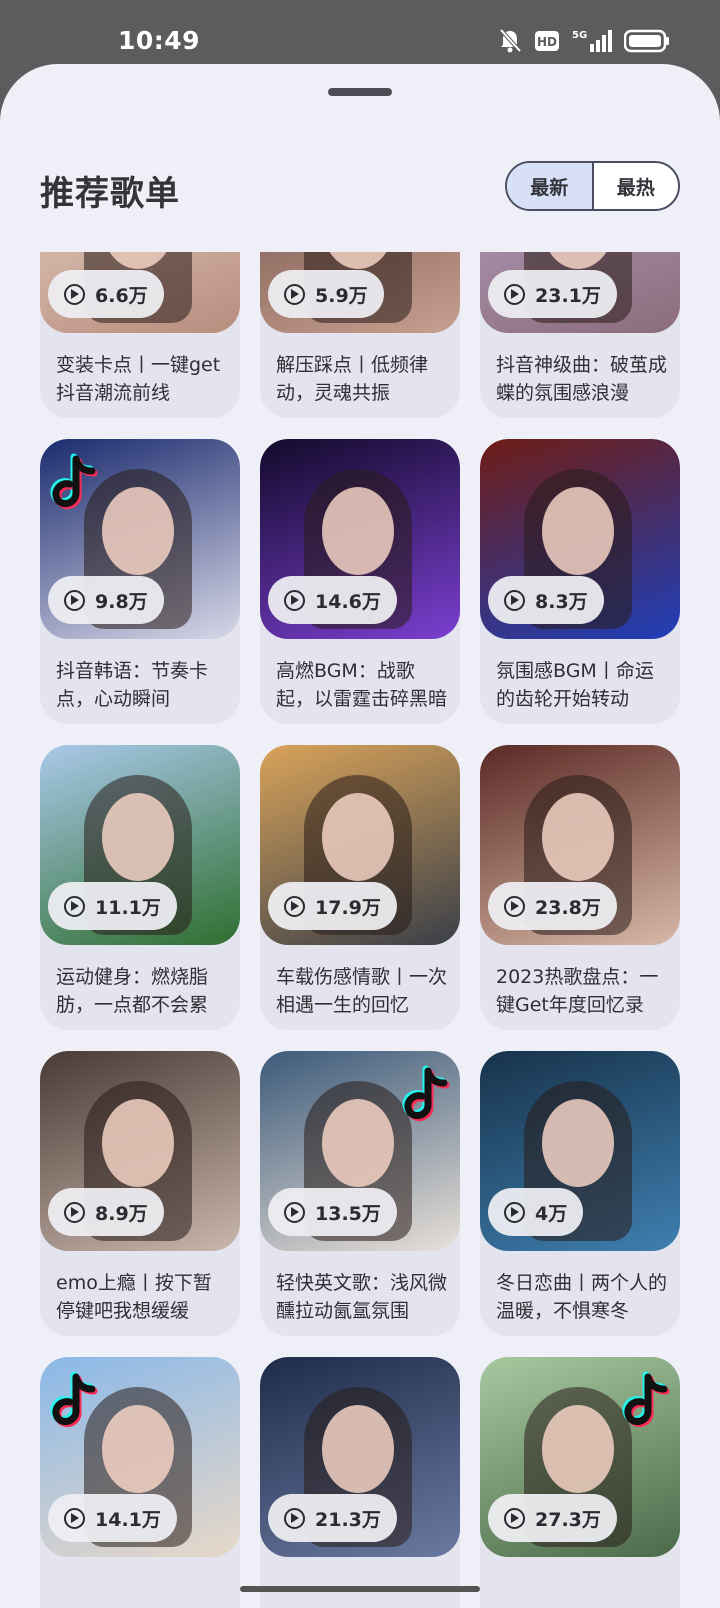  What do you see at coordinates (362, 685) in the screenshot?
I see `playlist-title: 高燃BGM：战歌起，以雷霆击碎黑暗` at bounding box center [362, 685].